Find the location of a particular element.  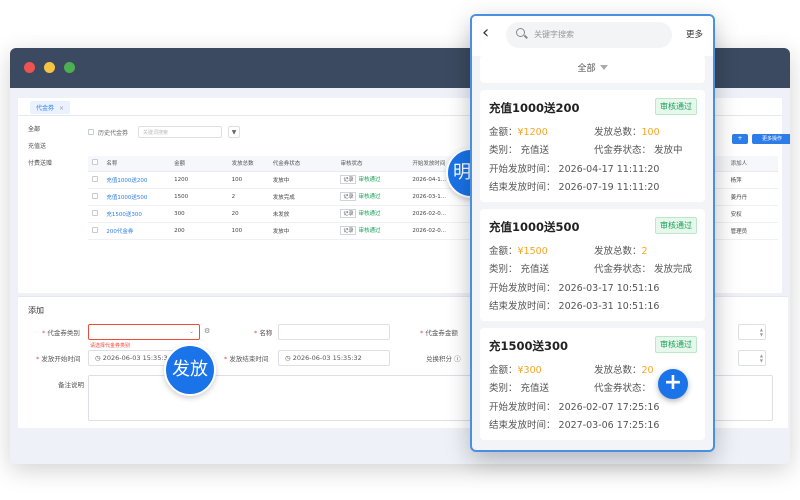

card-amount: 金额：¥1500 is located at coordinates (518, 251).